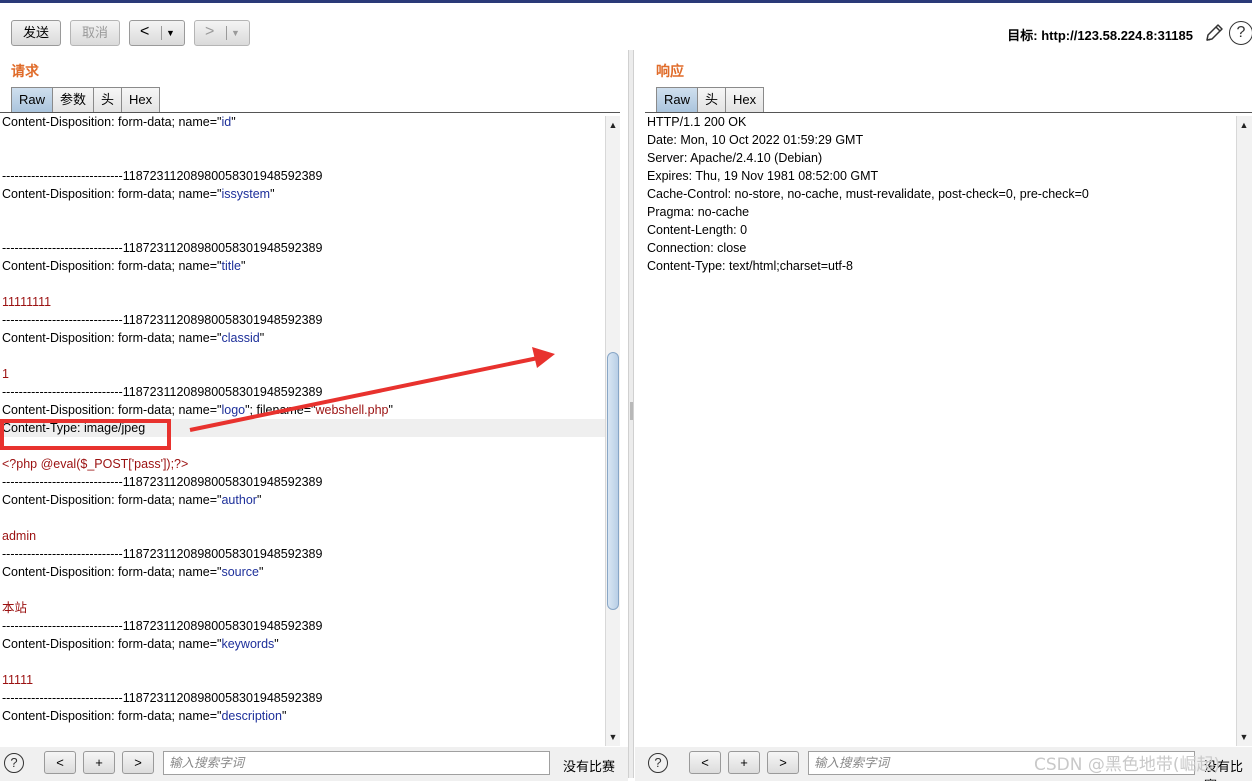 The image size is (1252, 781). What do you see at coordinates (735, 158) in the screenshot?
I see `response-line: Server: Apache/2.4.10 (Debian)` at bounding box center [735, 158].